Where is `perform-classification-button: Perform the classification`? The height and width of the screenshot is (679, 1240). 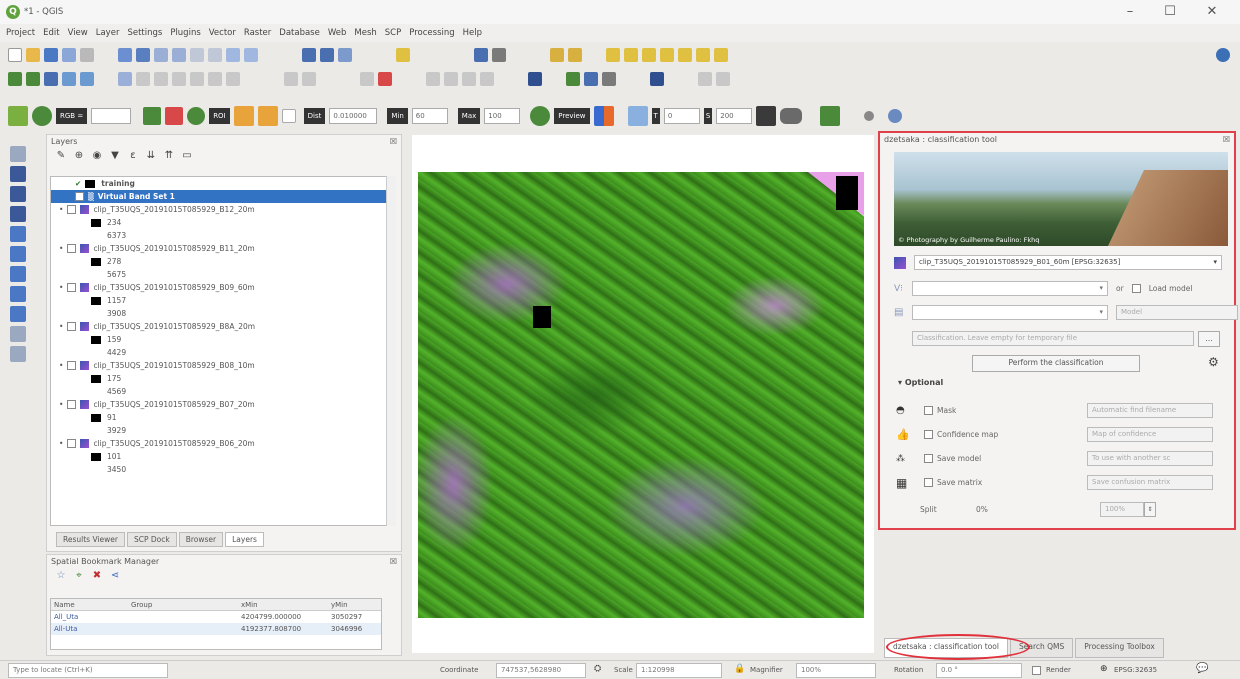 perform-classification-button: Perform the classification is located at coordinates (1056, 363).